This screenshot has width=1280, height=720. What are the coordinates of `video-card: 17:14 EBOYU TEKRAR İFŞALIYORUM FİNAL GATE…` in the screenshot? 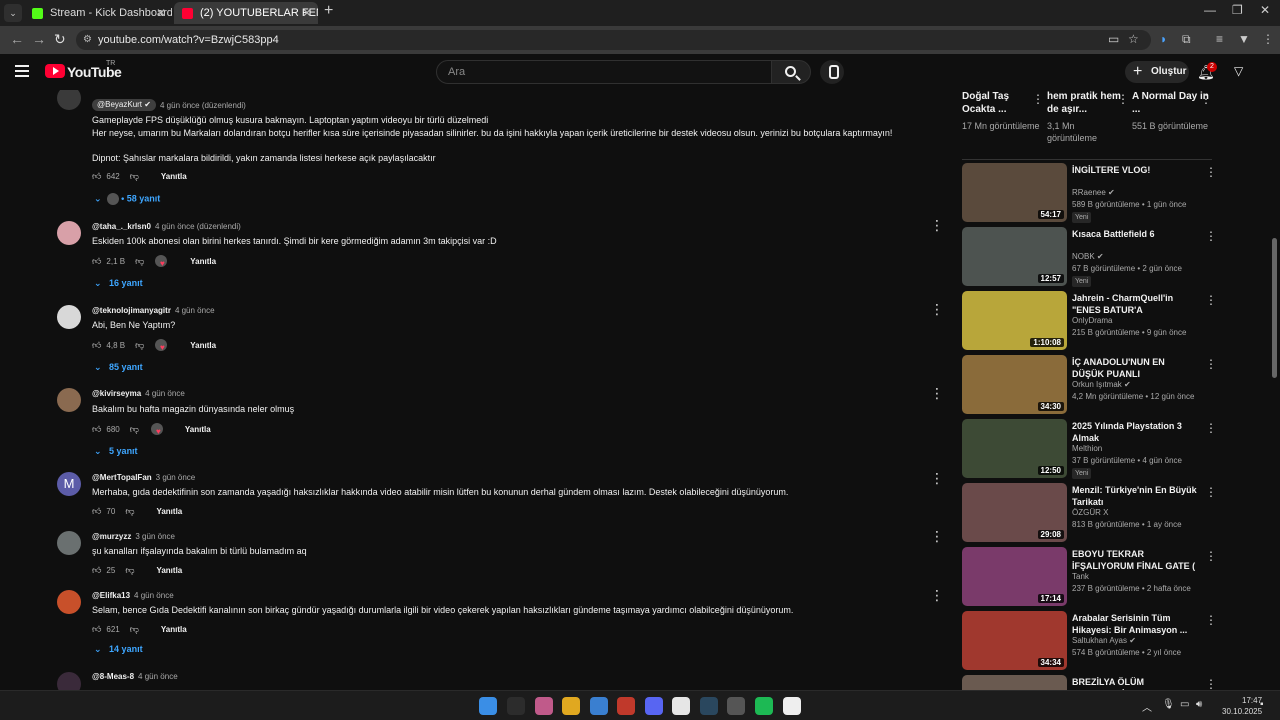 It's located at (1089, 577).